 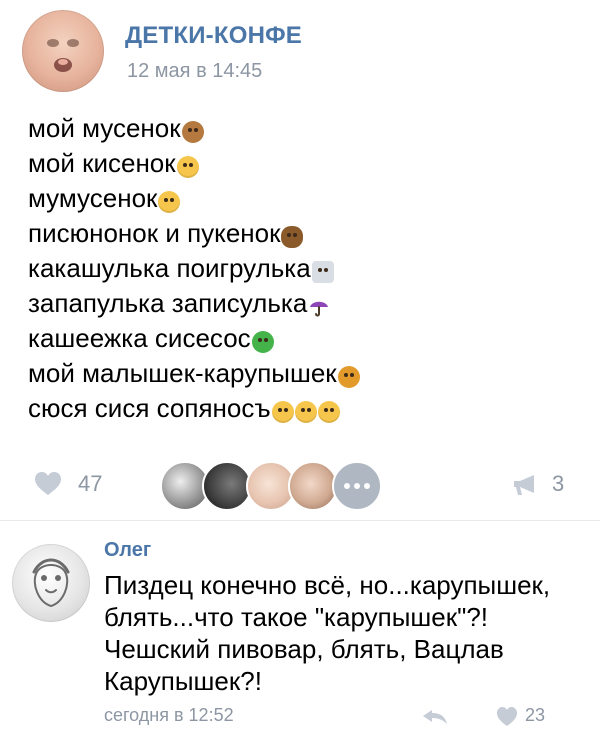 I want to click on more-dots-icon, so click(x=357, y=486).